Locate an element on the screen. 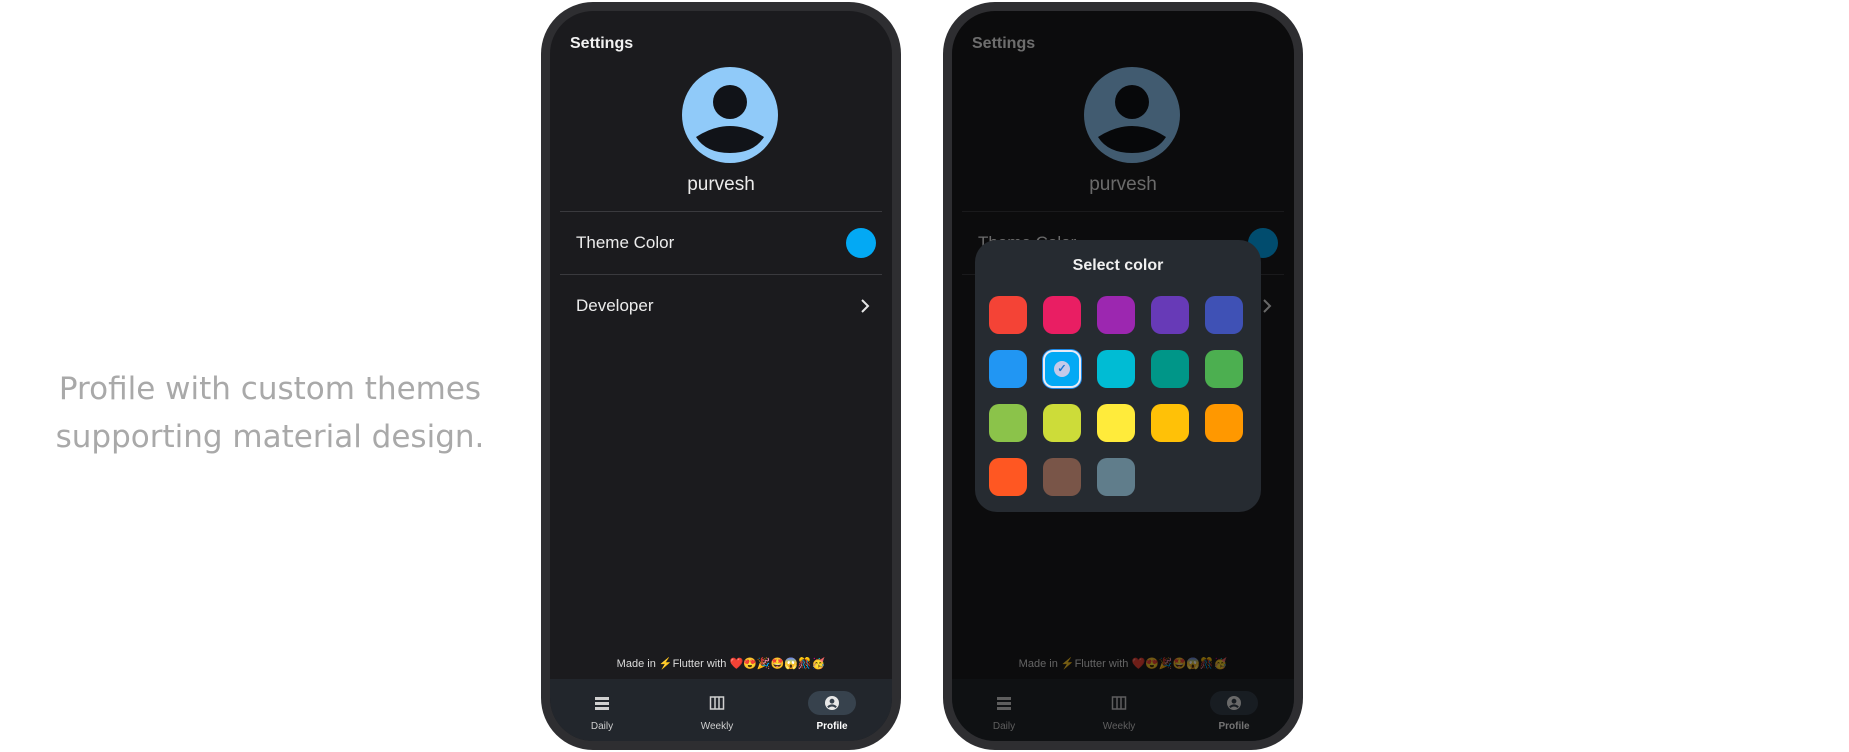 This screenshot has height=752, width=1849. color-swatch: ✓ is located at coordinates (1062, 369).